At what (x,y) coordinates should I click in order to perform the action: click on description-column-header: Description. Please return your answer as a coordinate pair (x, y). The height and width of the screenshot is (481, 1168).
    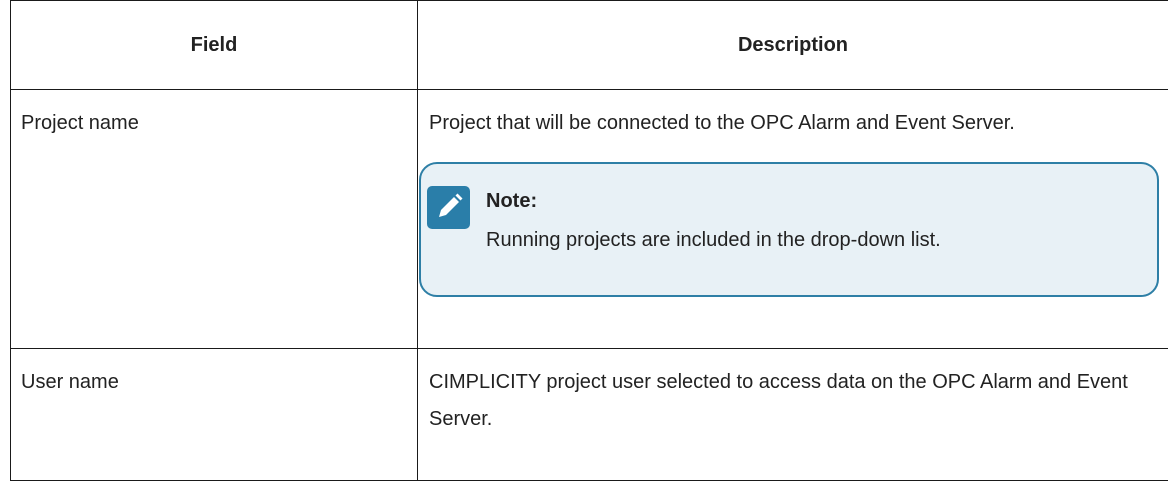
    Looking at the image, I should click on (793, 45).